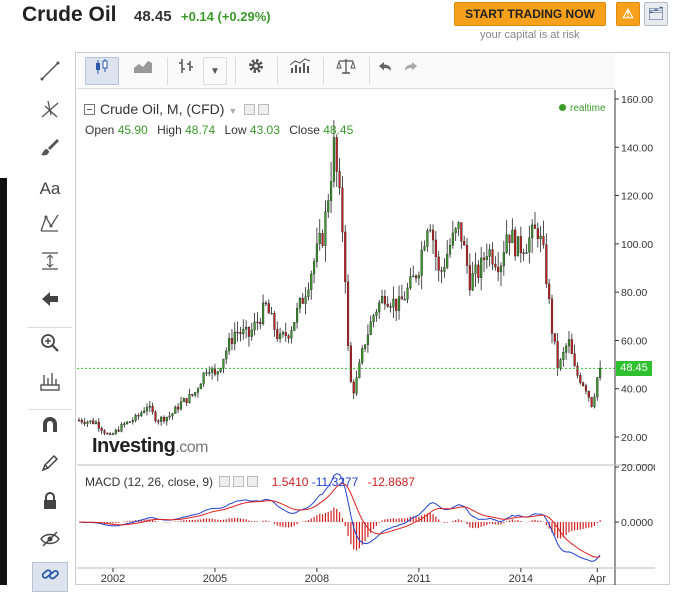 This screenshot has width=674, height=594. What do you see at coordinates (411, 71) in the screenshot?
I see `redo-icon` at bounding box center [411, 71].